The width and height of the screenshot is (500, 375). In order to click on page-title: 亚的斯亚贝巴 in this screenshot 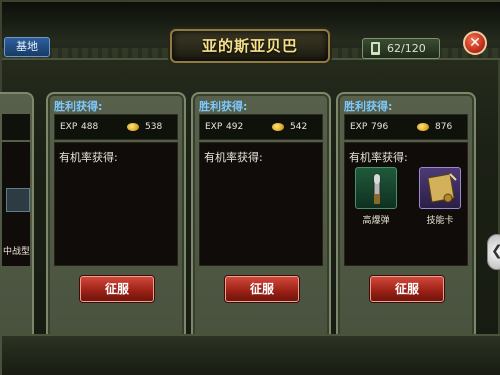, I will do `click(249, 46)`.